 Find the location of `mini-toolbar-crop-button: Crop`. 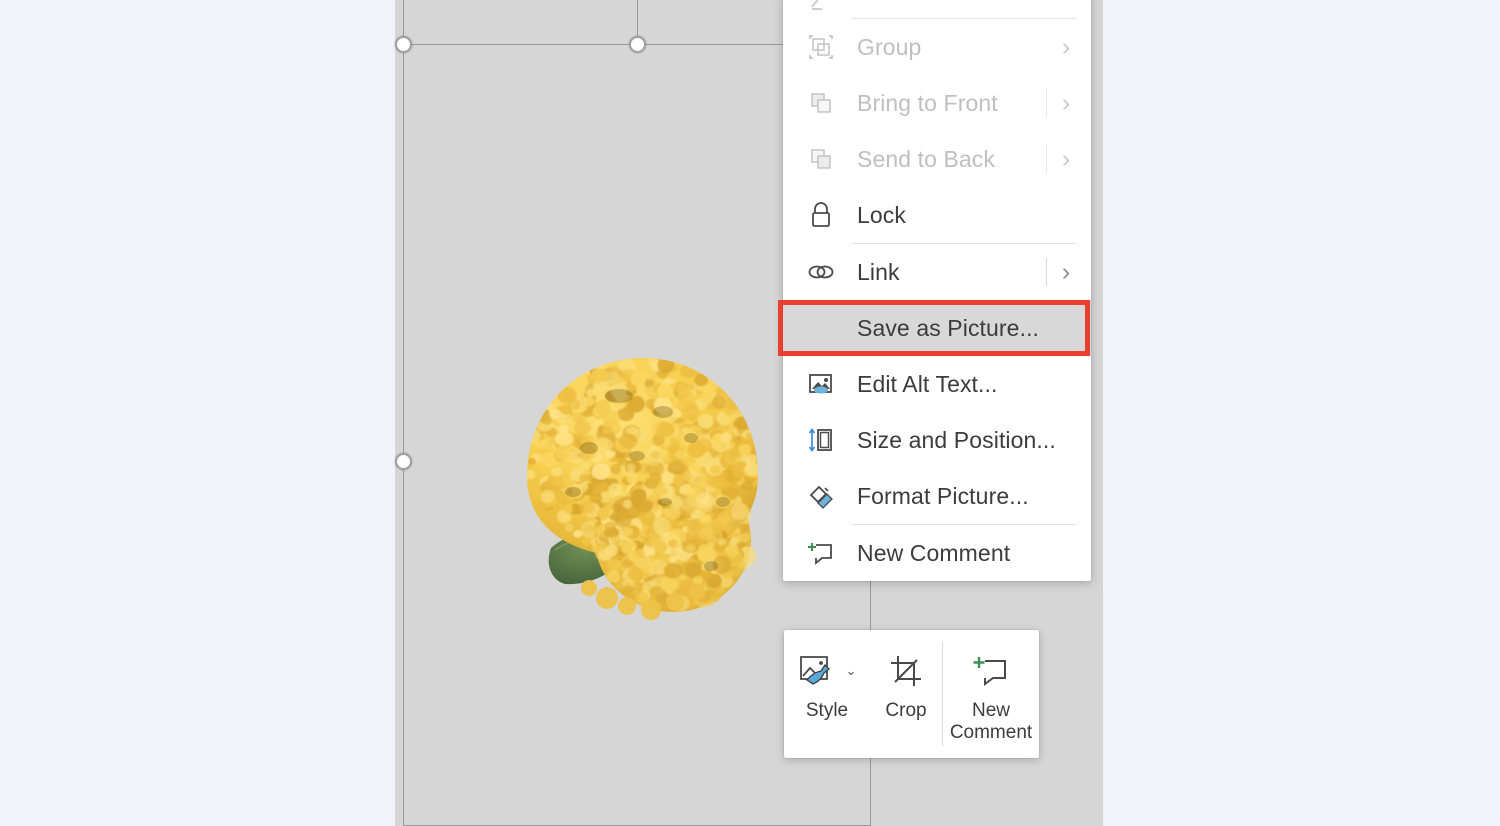

mini-toolbar-crop-button: Crop is located at coordinates (906, 694).